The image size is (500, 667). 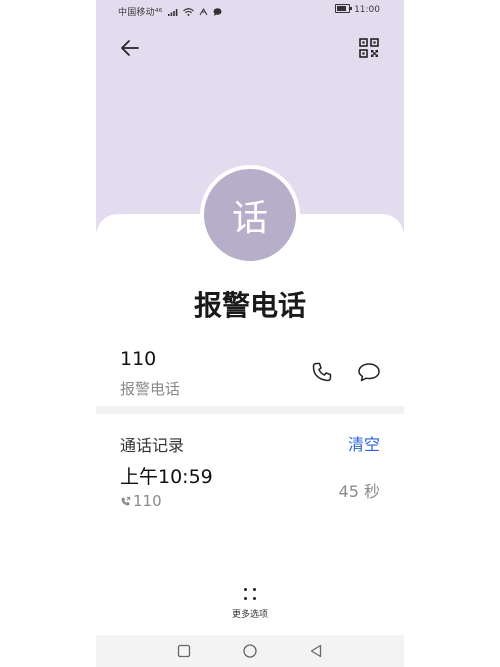 What do you see at coordinates (367, 10) in the screenshot?
I see `status-time: 11:00` at bounding box center [367, 10].